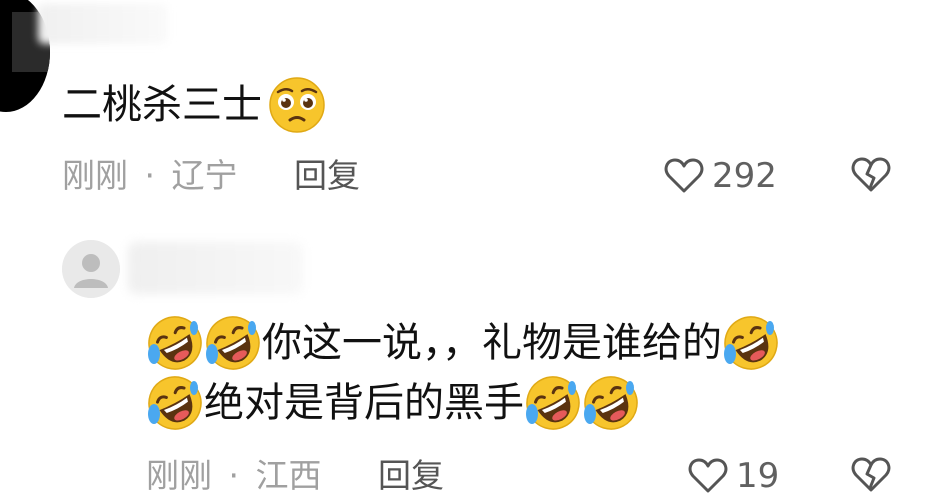 Image resolution: width=938 pixels, height=504 pixels. Describe the element at coordinates (758, 476) in the screenshot. I see `like-count: 19` at that location.